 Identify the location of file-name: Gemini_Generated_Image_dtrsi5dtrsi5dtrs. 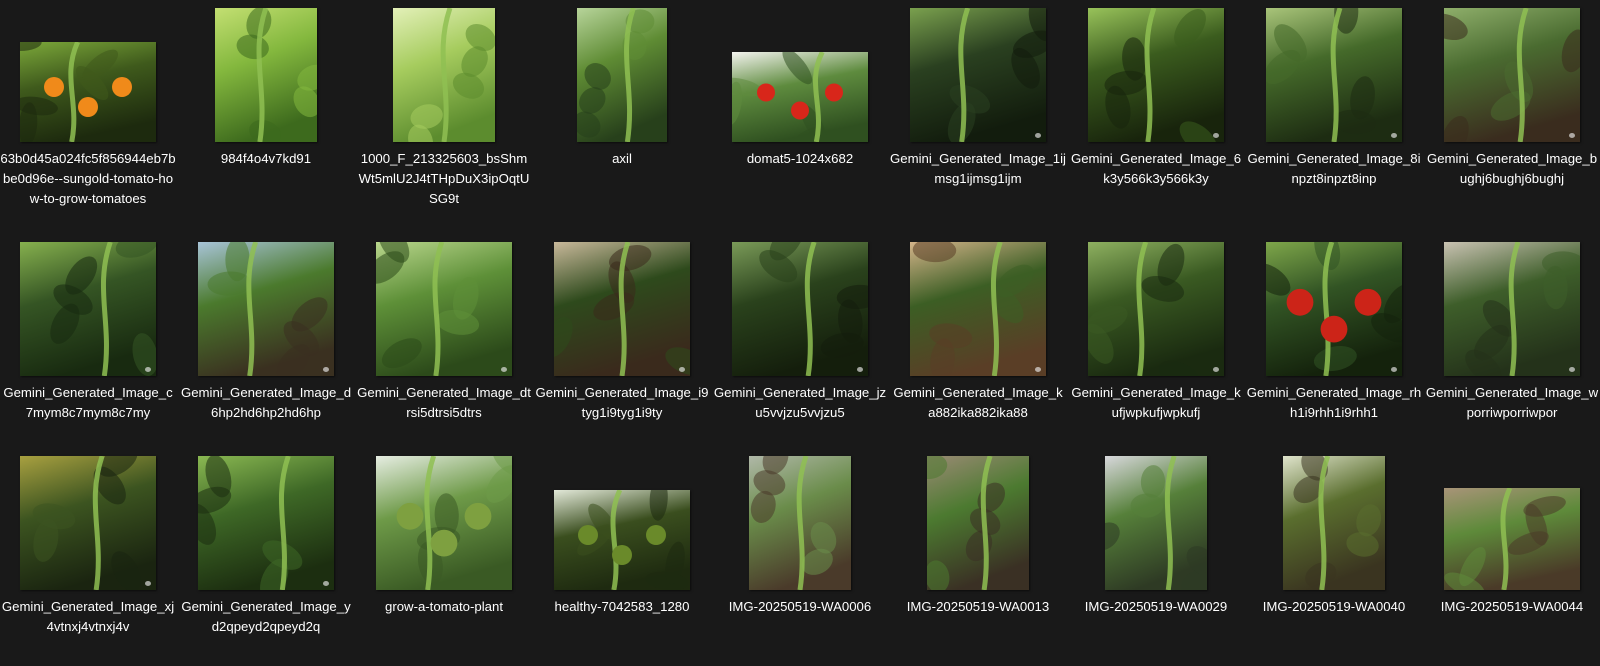
(444, 403).